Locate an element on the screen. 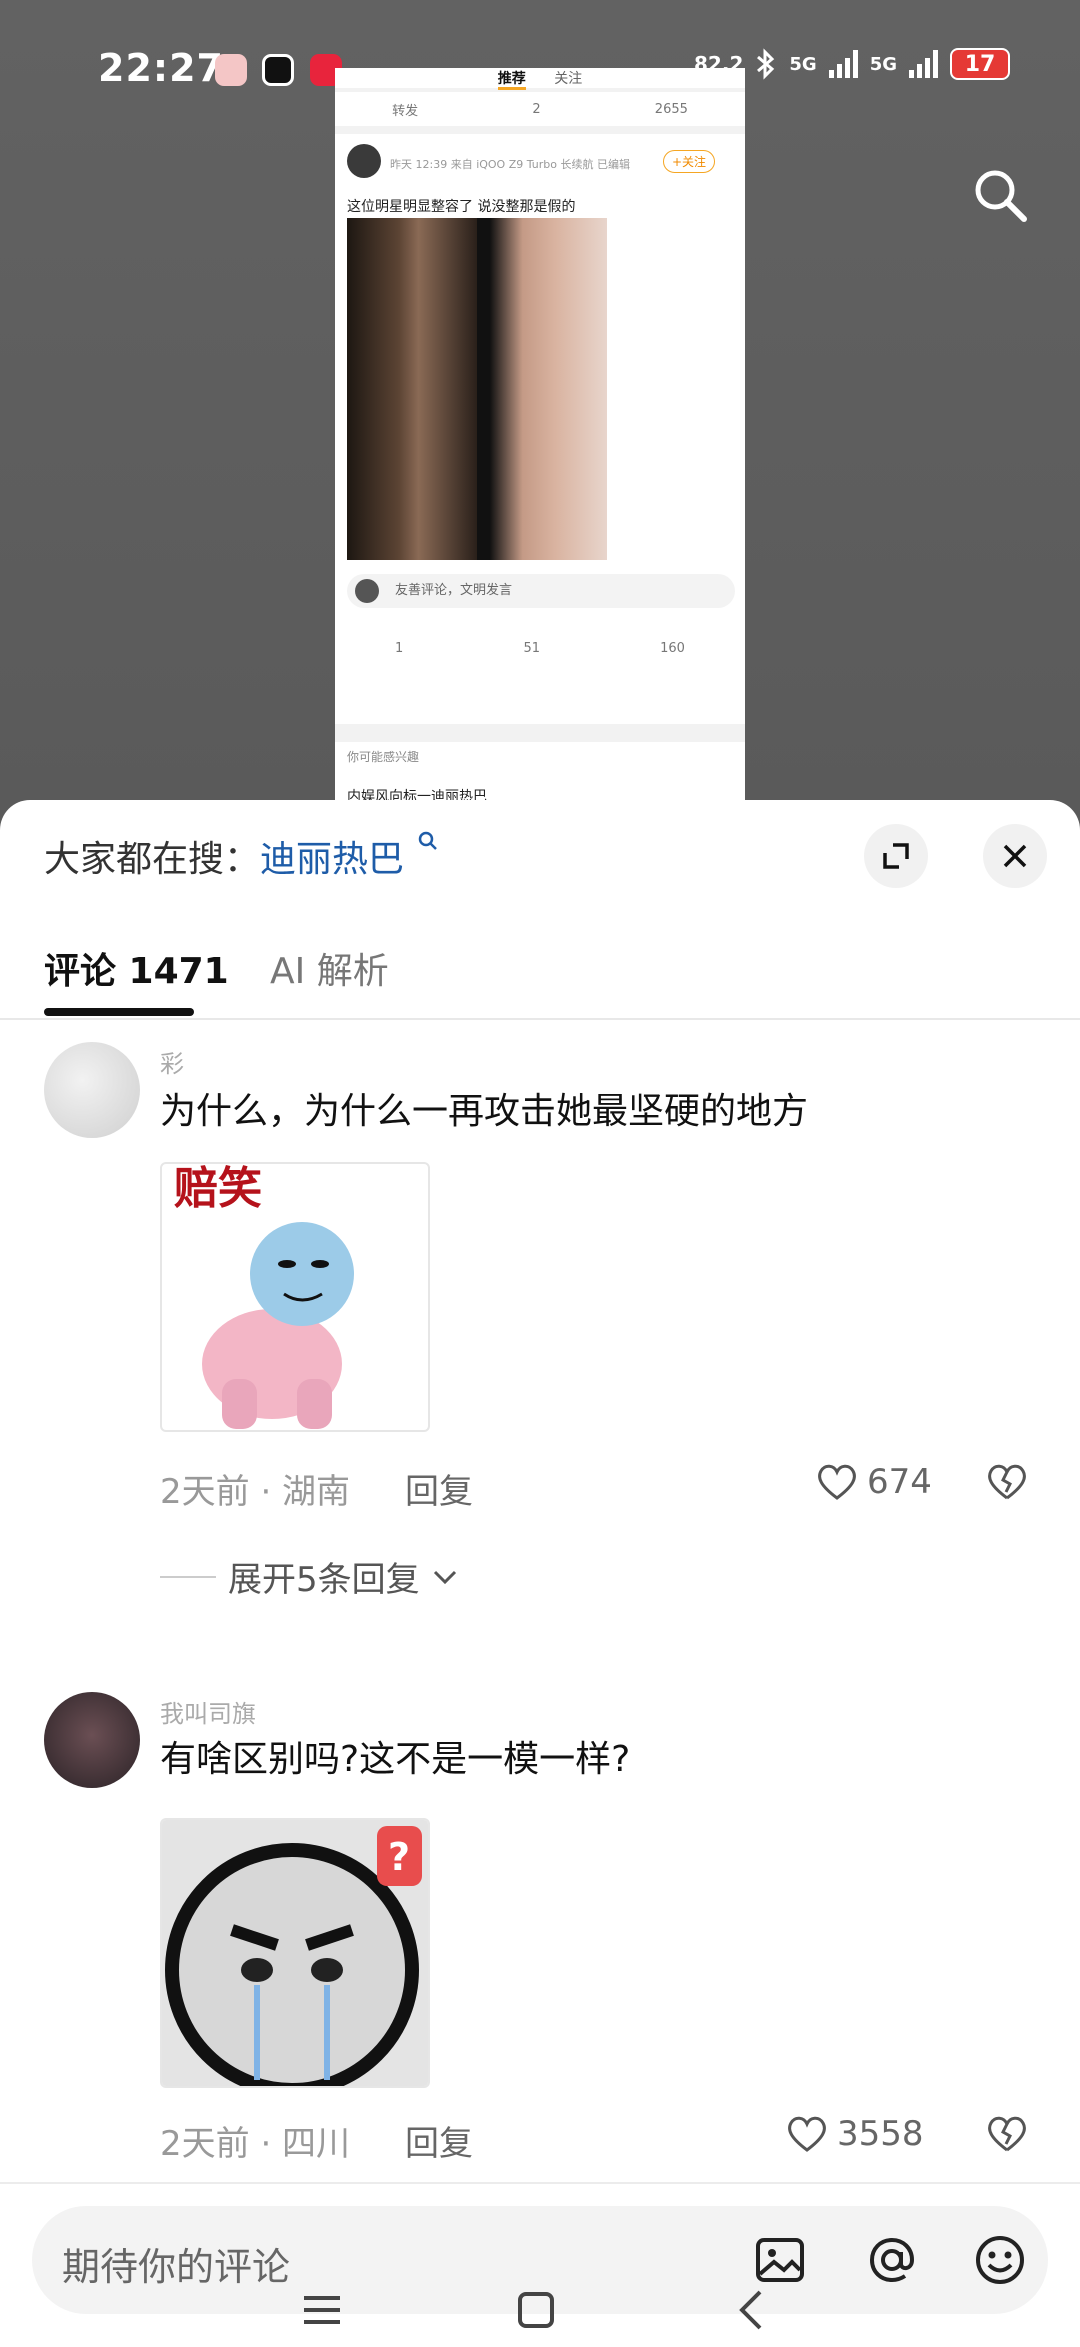 This screenshot has width=1080, height=2347. close-icon is located at coordinates (1015, 856).